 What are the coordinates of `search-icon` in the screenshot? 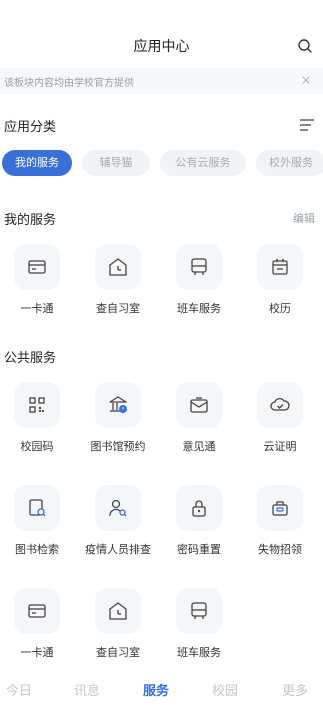 It's located at (305, 46).